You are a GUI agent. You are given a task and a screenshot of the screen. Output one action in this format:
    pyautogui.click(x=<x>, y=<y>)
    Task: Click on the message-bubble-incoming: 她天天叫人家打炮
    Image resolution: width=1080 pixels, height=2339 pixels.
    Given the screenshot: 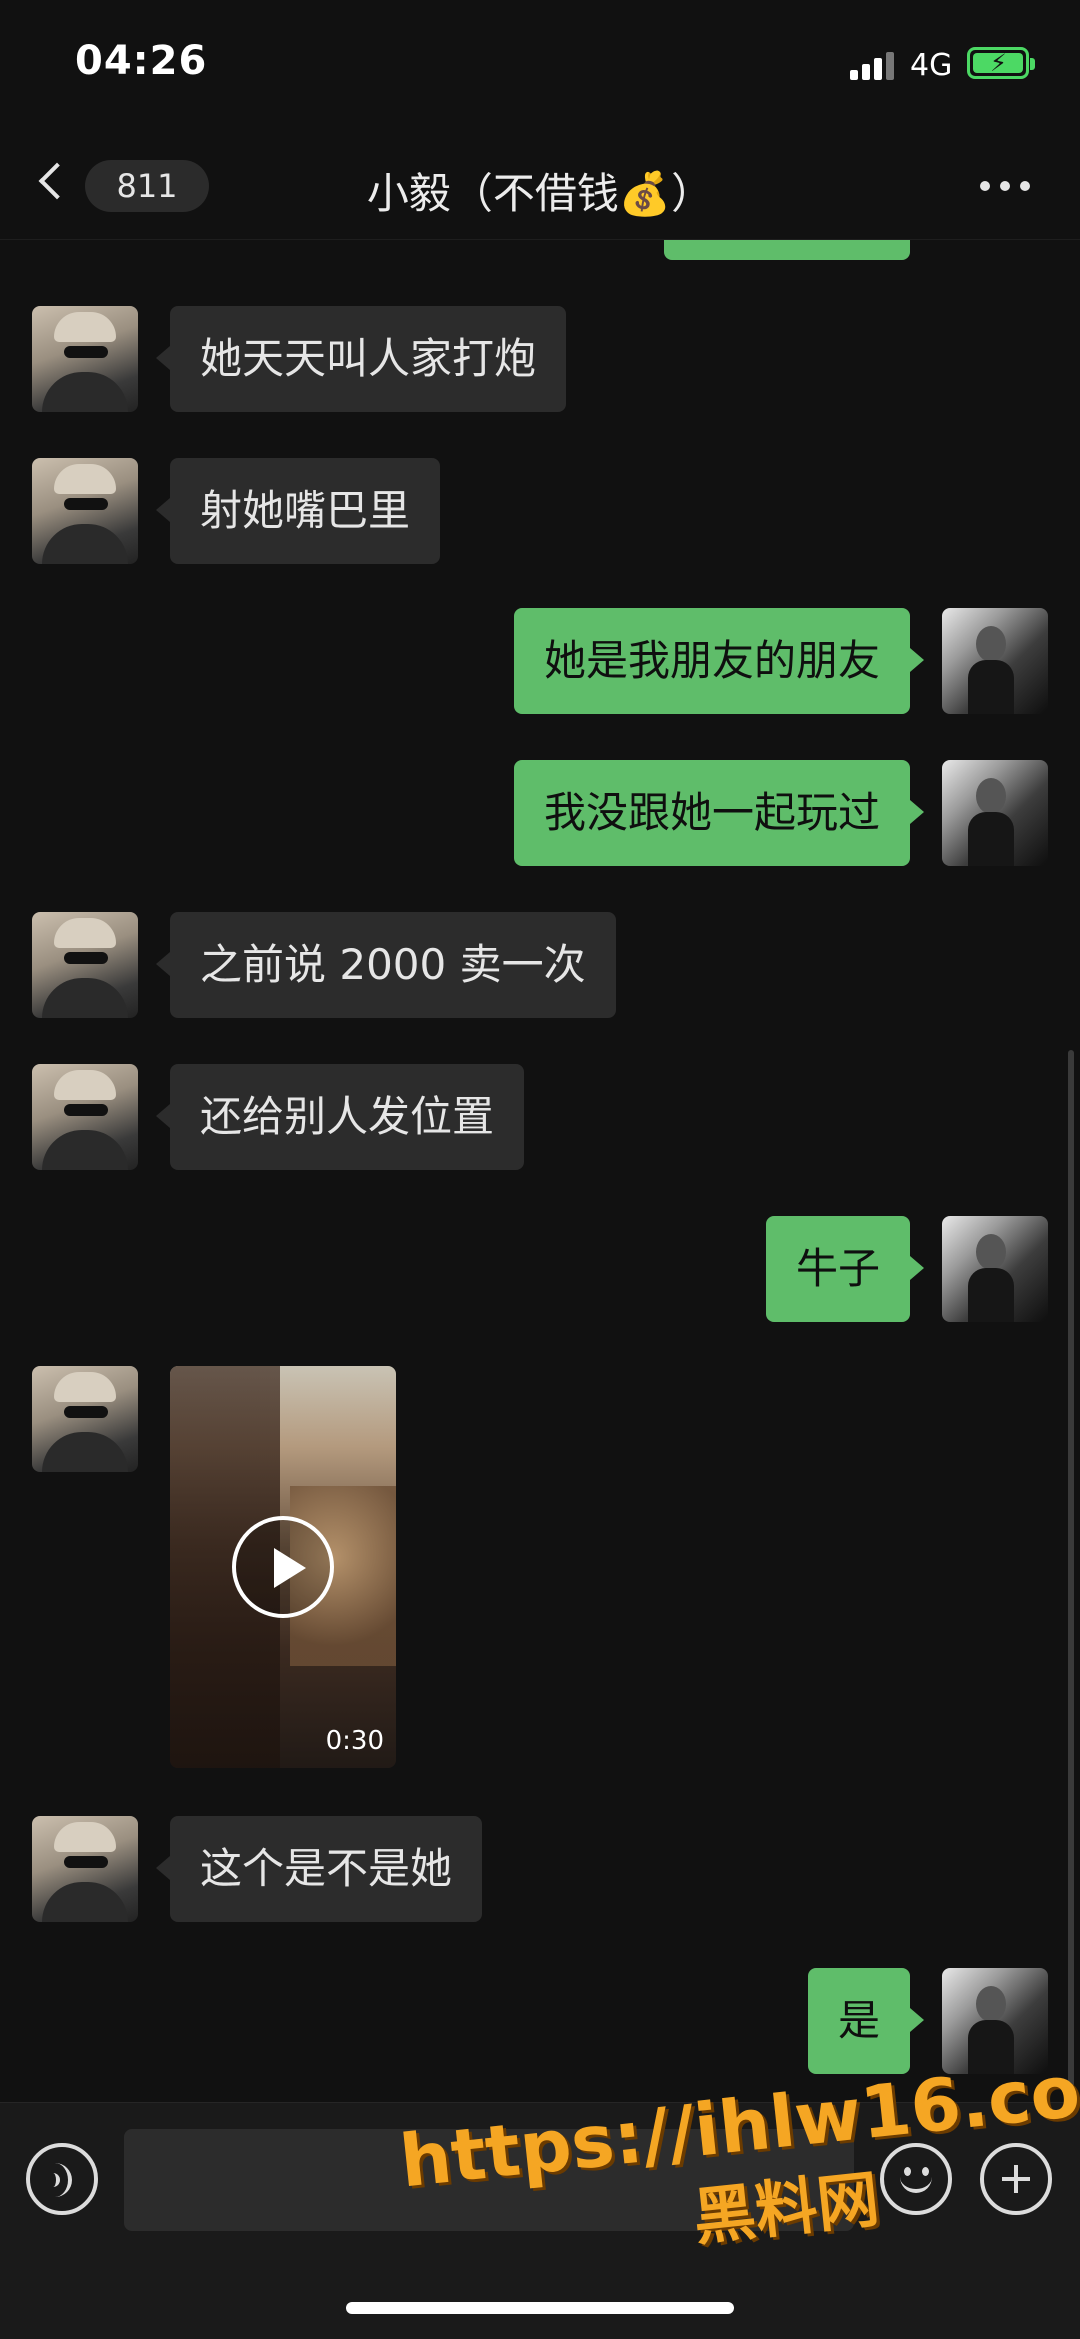 What is the action you would take?
    pyautogui.click(x=361, y=359)
    